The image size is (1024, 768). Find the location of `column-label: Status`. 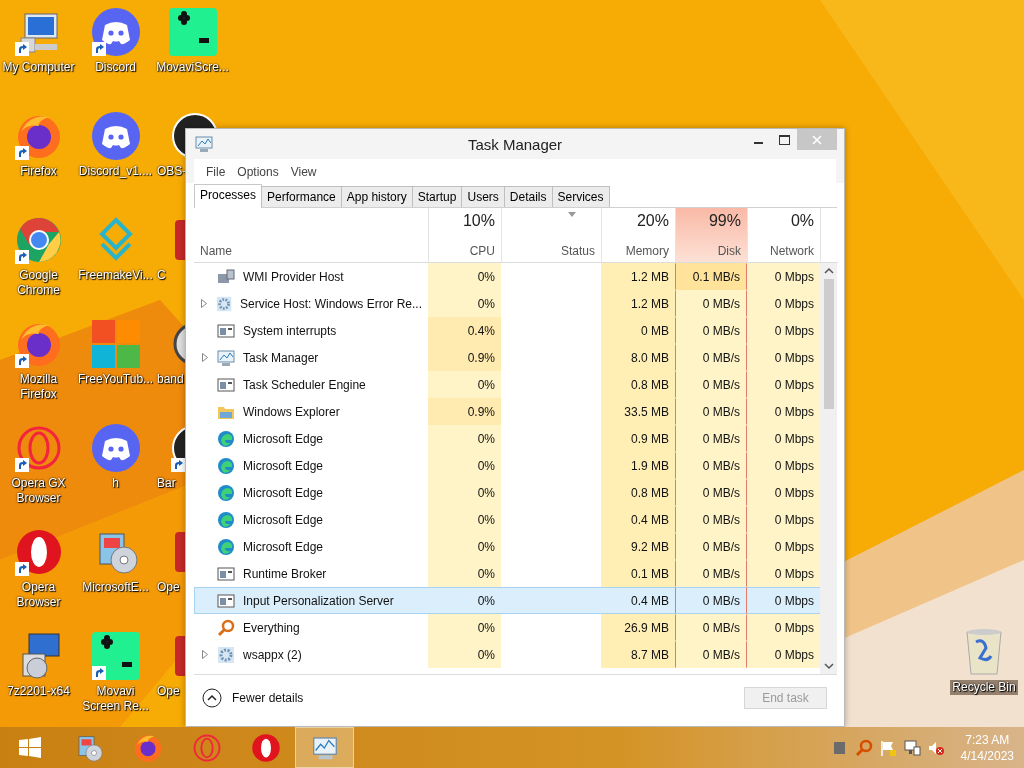

column-label: Status is located at coordinates (577, 251).